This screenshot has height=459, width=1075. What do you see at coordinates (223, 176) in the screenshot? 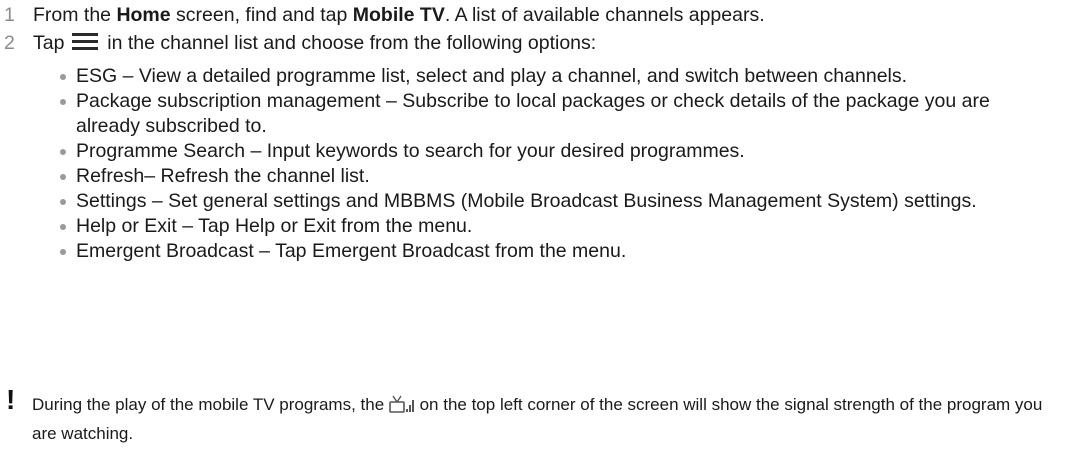
I see `option-text: Refresh– Refresh the channel list.` at bounding box center [223, 176].